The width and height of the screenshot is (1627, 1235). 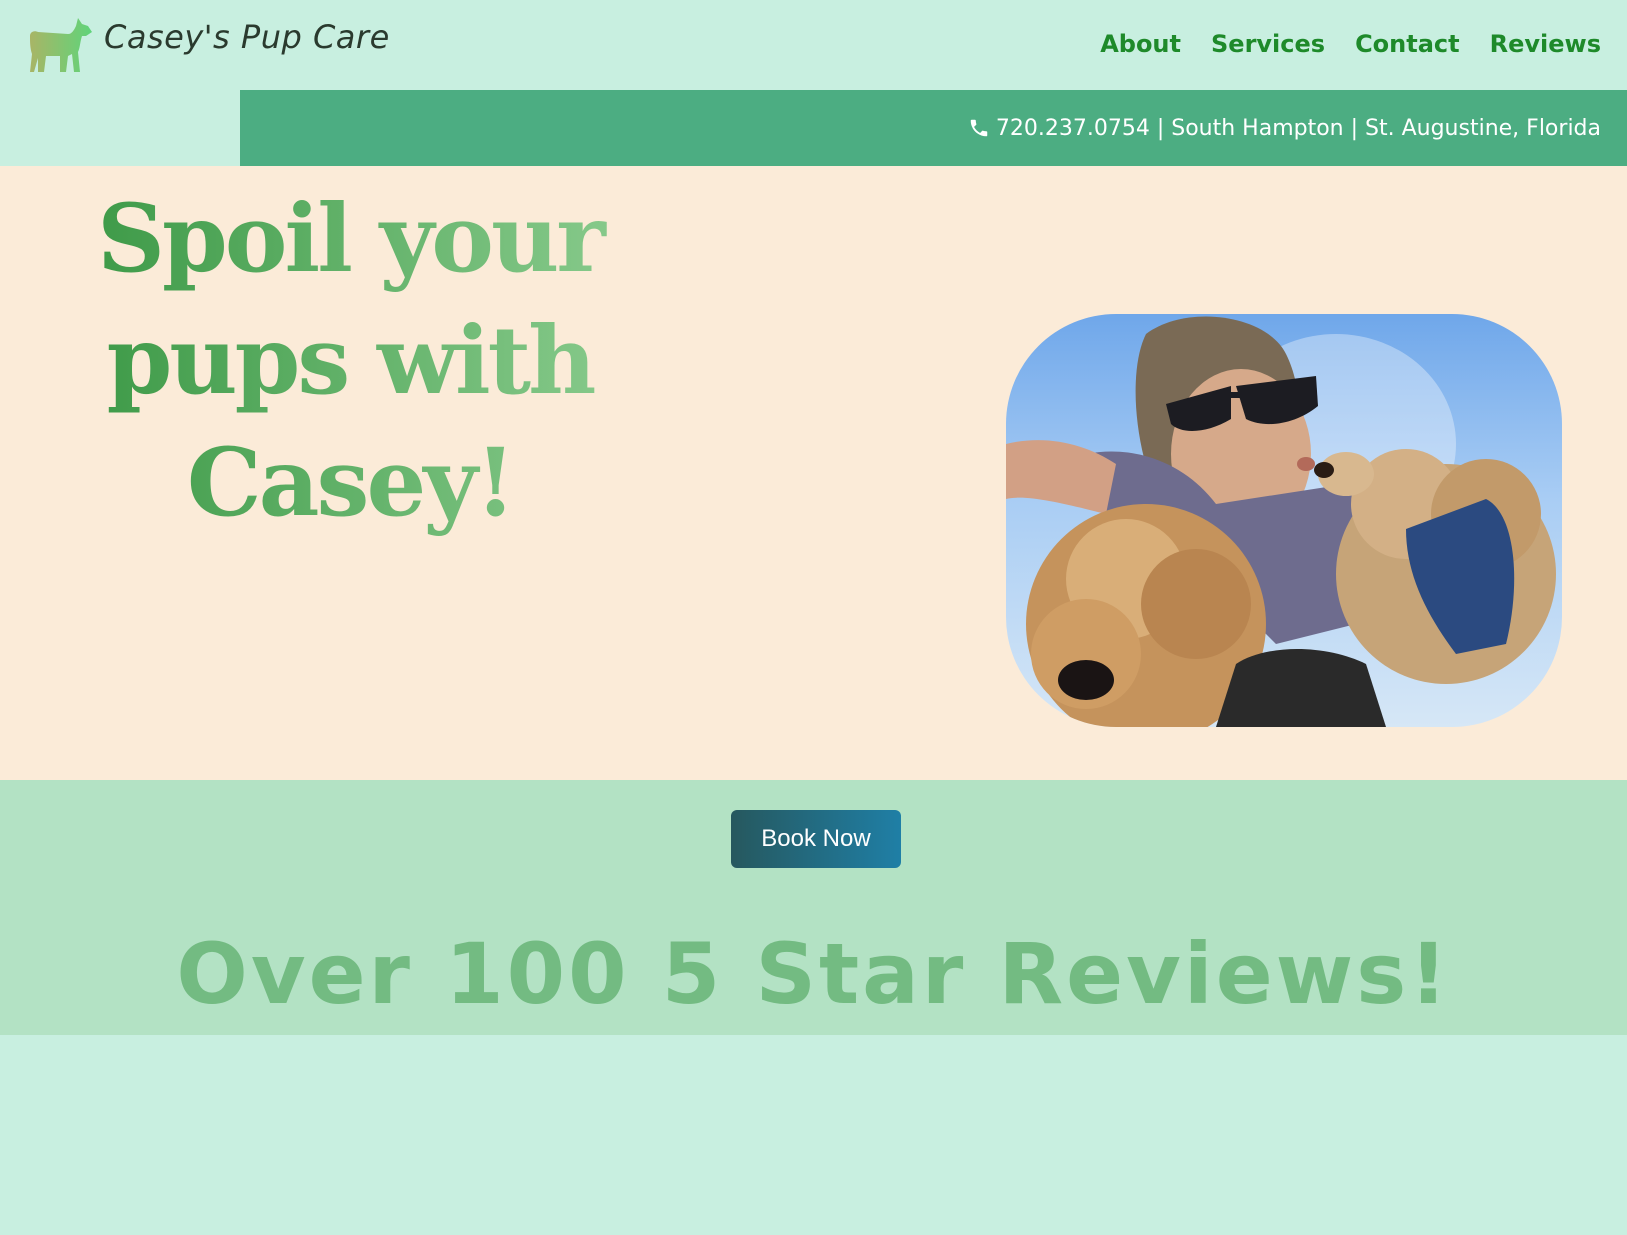 I want to click on hero-headline: Spoil your pups with Casey!, so click(x=350, y=361).